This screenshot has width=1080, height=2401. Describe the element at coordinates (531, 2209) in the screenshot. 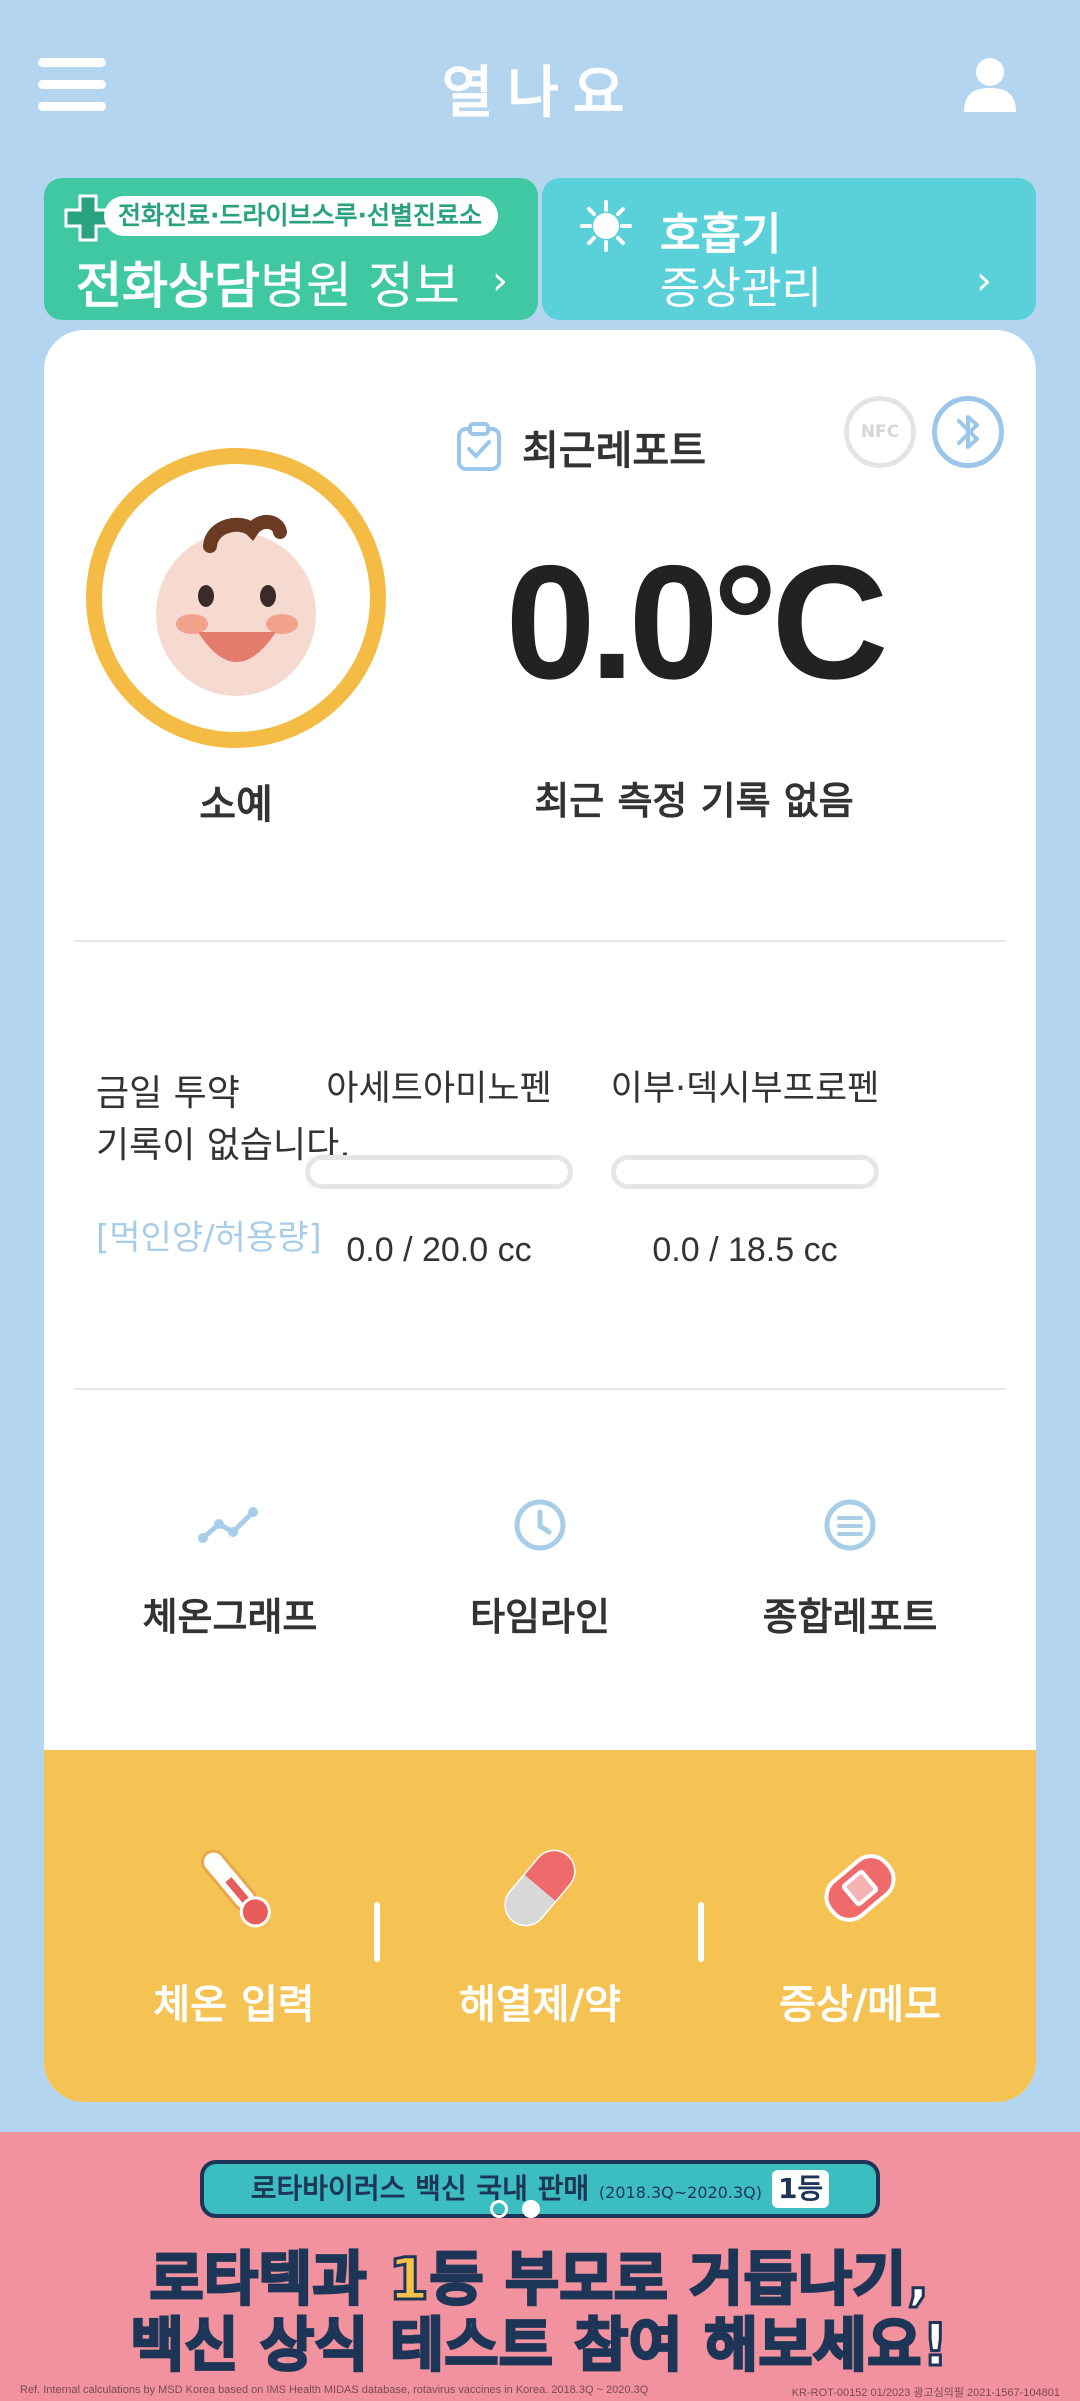

I see `carousel-dot-active` at that location.